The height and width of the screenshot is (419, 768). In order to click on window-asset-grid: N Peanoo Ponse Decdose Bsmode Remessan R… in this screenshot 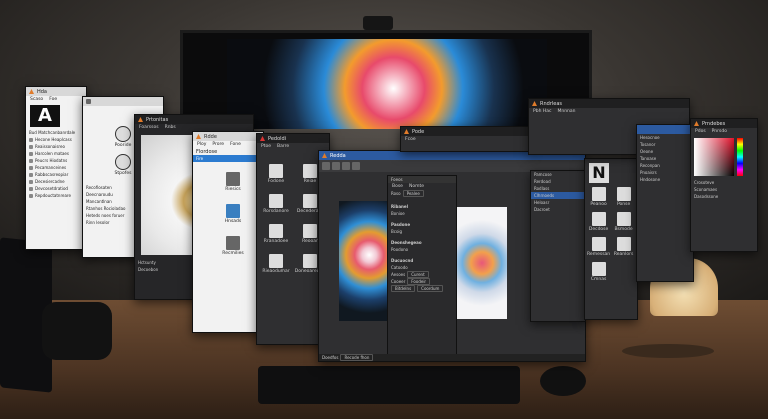, I will do `click(611, 239)`.